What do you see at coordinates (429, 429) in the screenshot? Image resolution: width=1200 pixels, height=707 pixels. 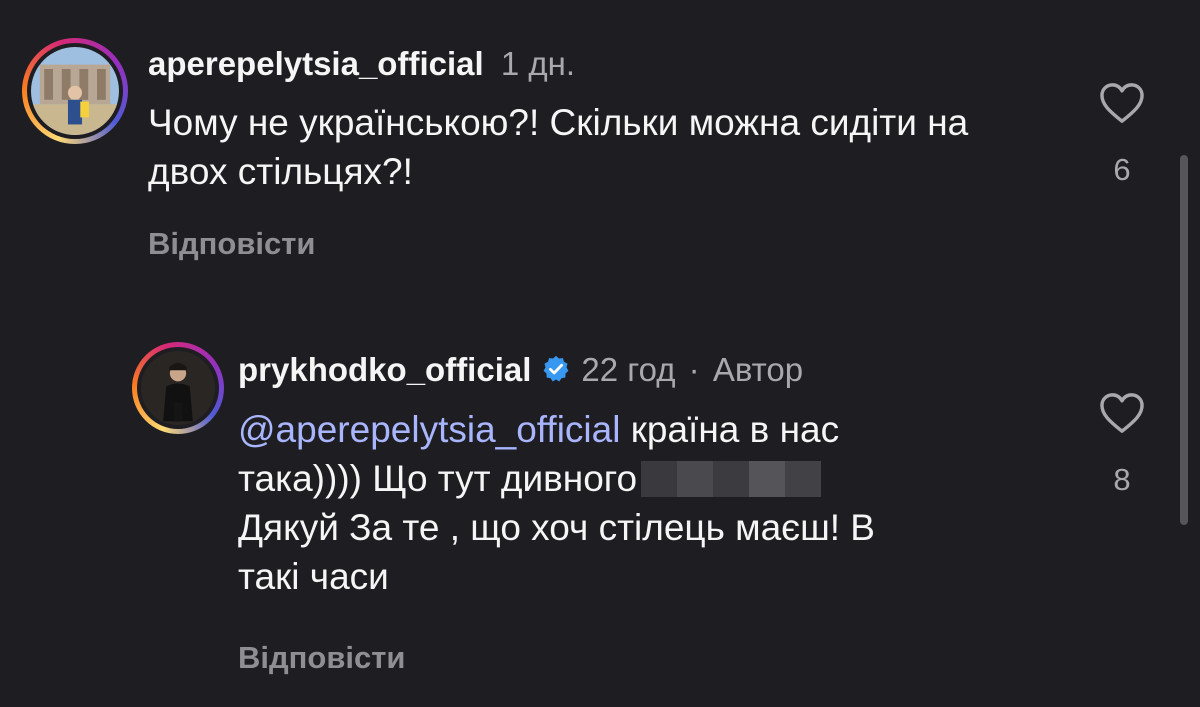 I see `mention-link: @aperepelytsia_official` at bounding box center [429, 429].